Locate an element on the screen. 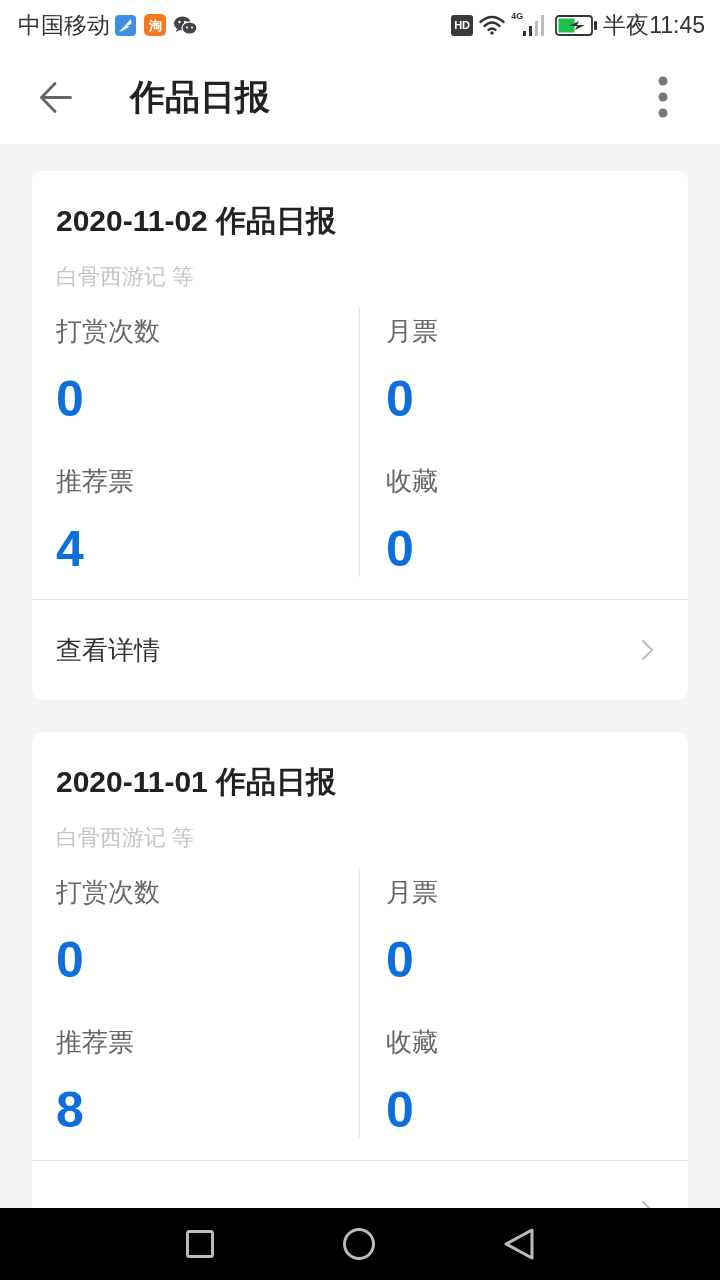 Image resolution: width=720 pixels, height=1280 pixels. report-title: 2020-11-02 作品日报 is located at coordinates (196, 221).